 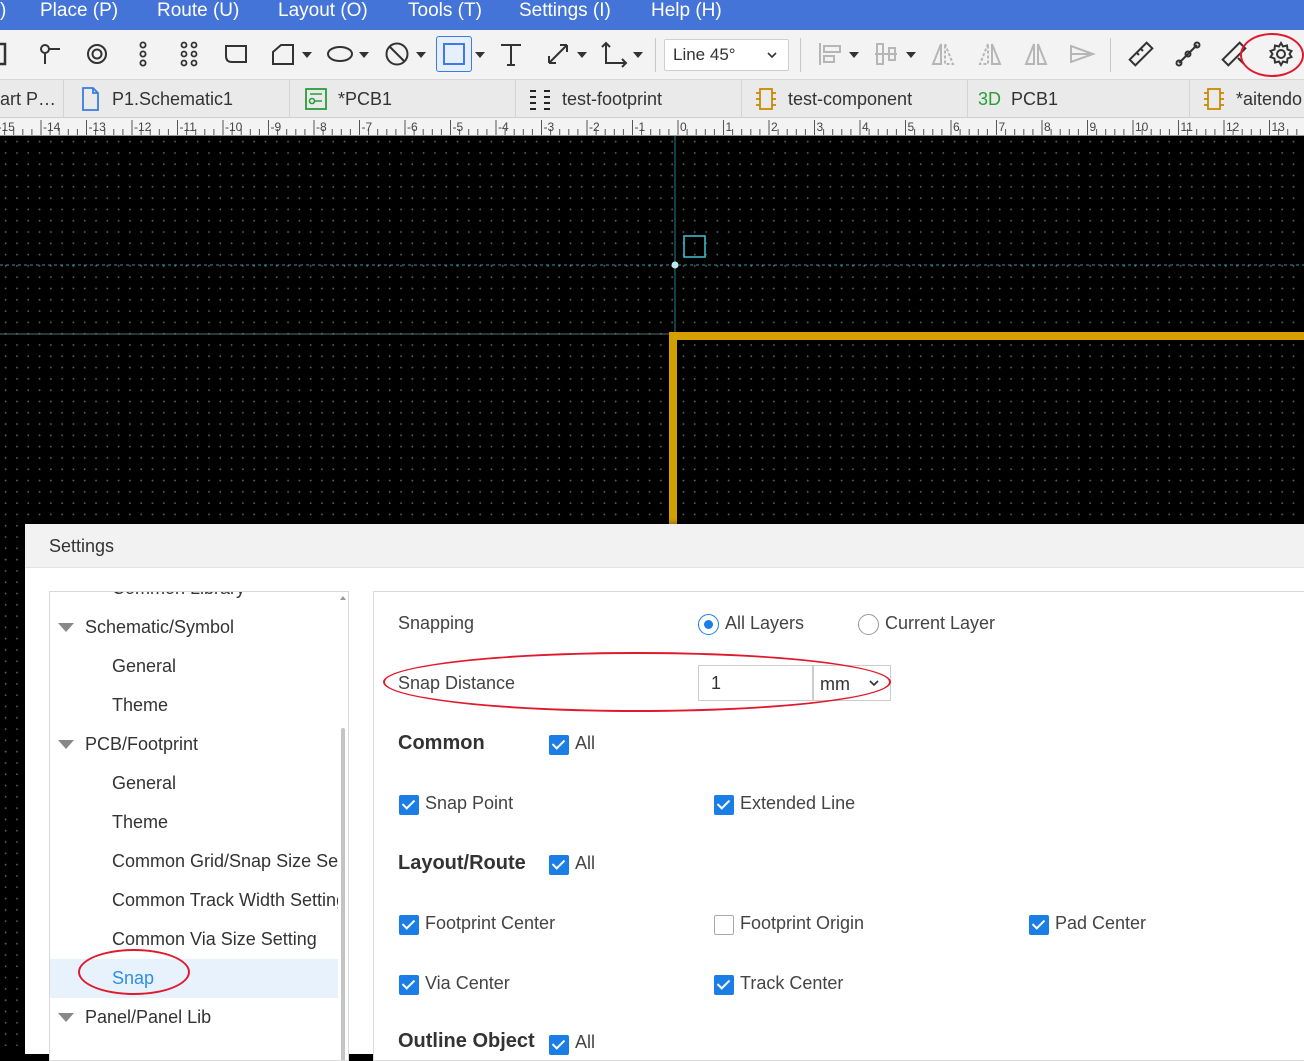 I want to click on unit-select: mm, so click(x=852, y=683).